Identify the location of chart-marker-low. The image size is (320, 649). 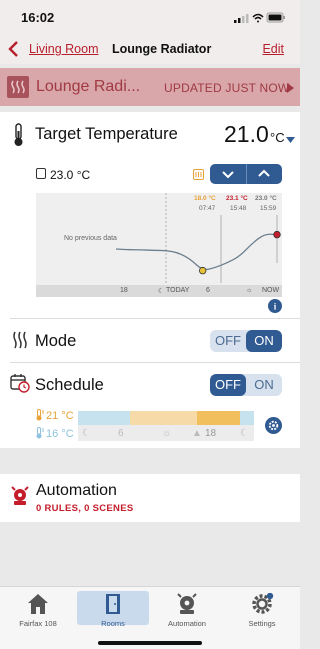
(202, 270).